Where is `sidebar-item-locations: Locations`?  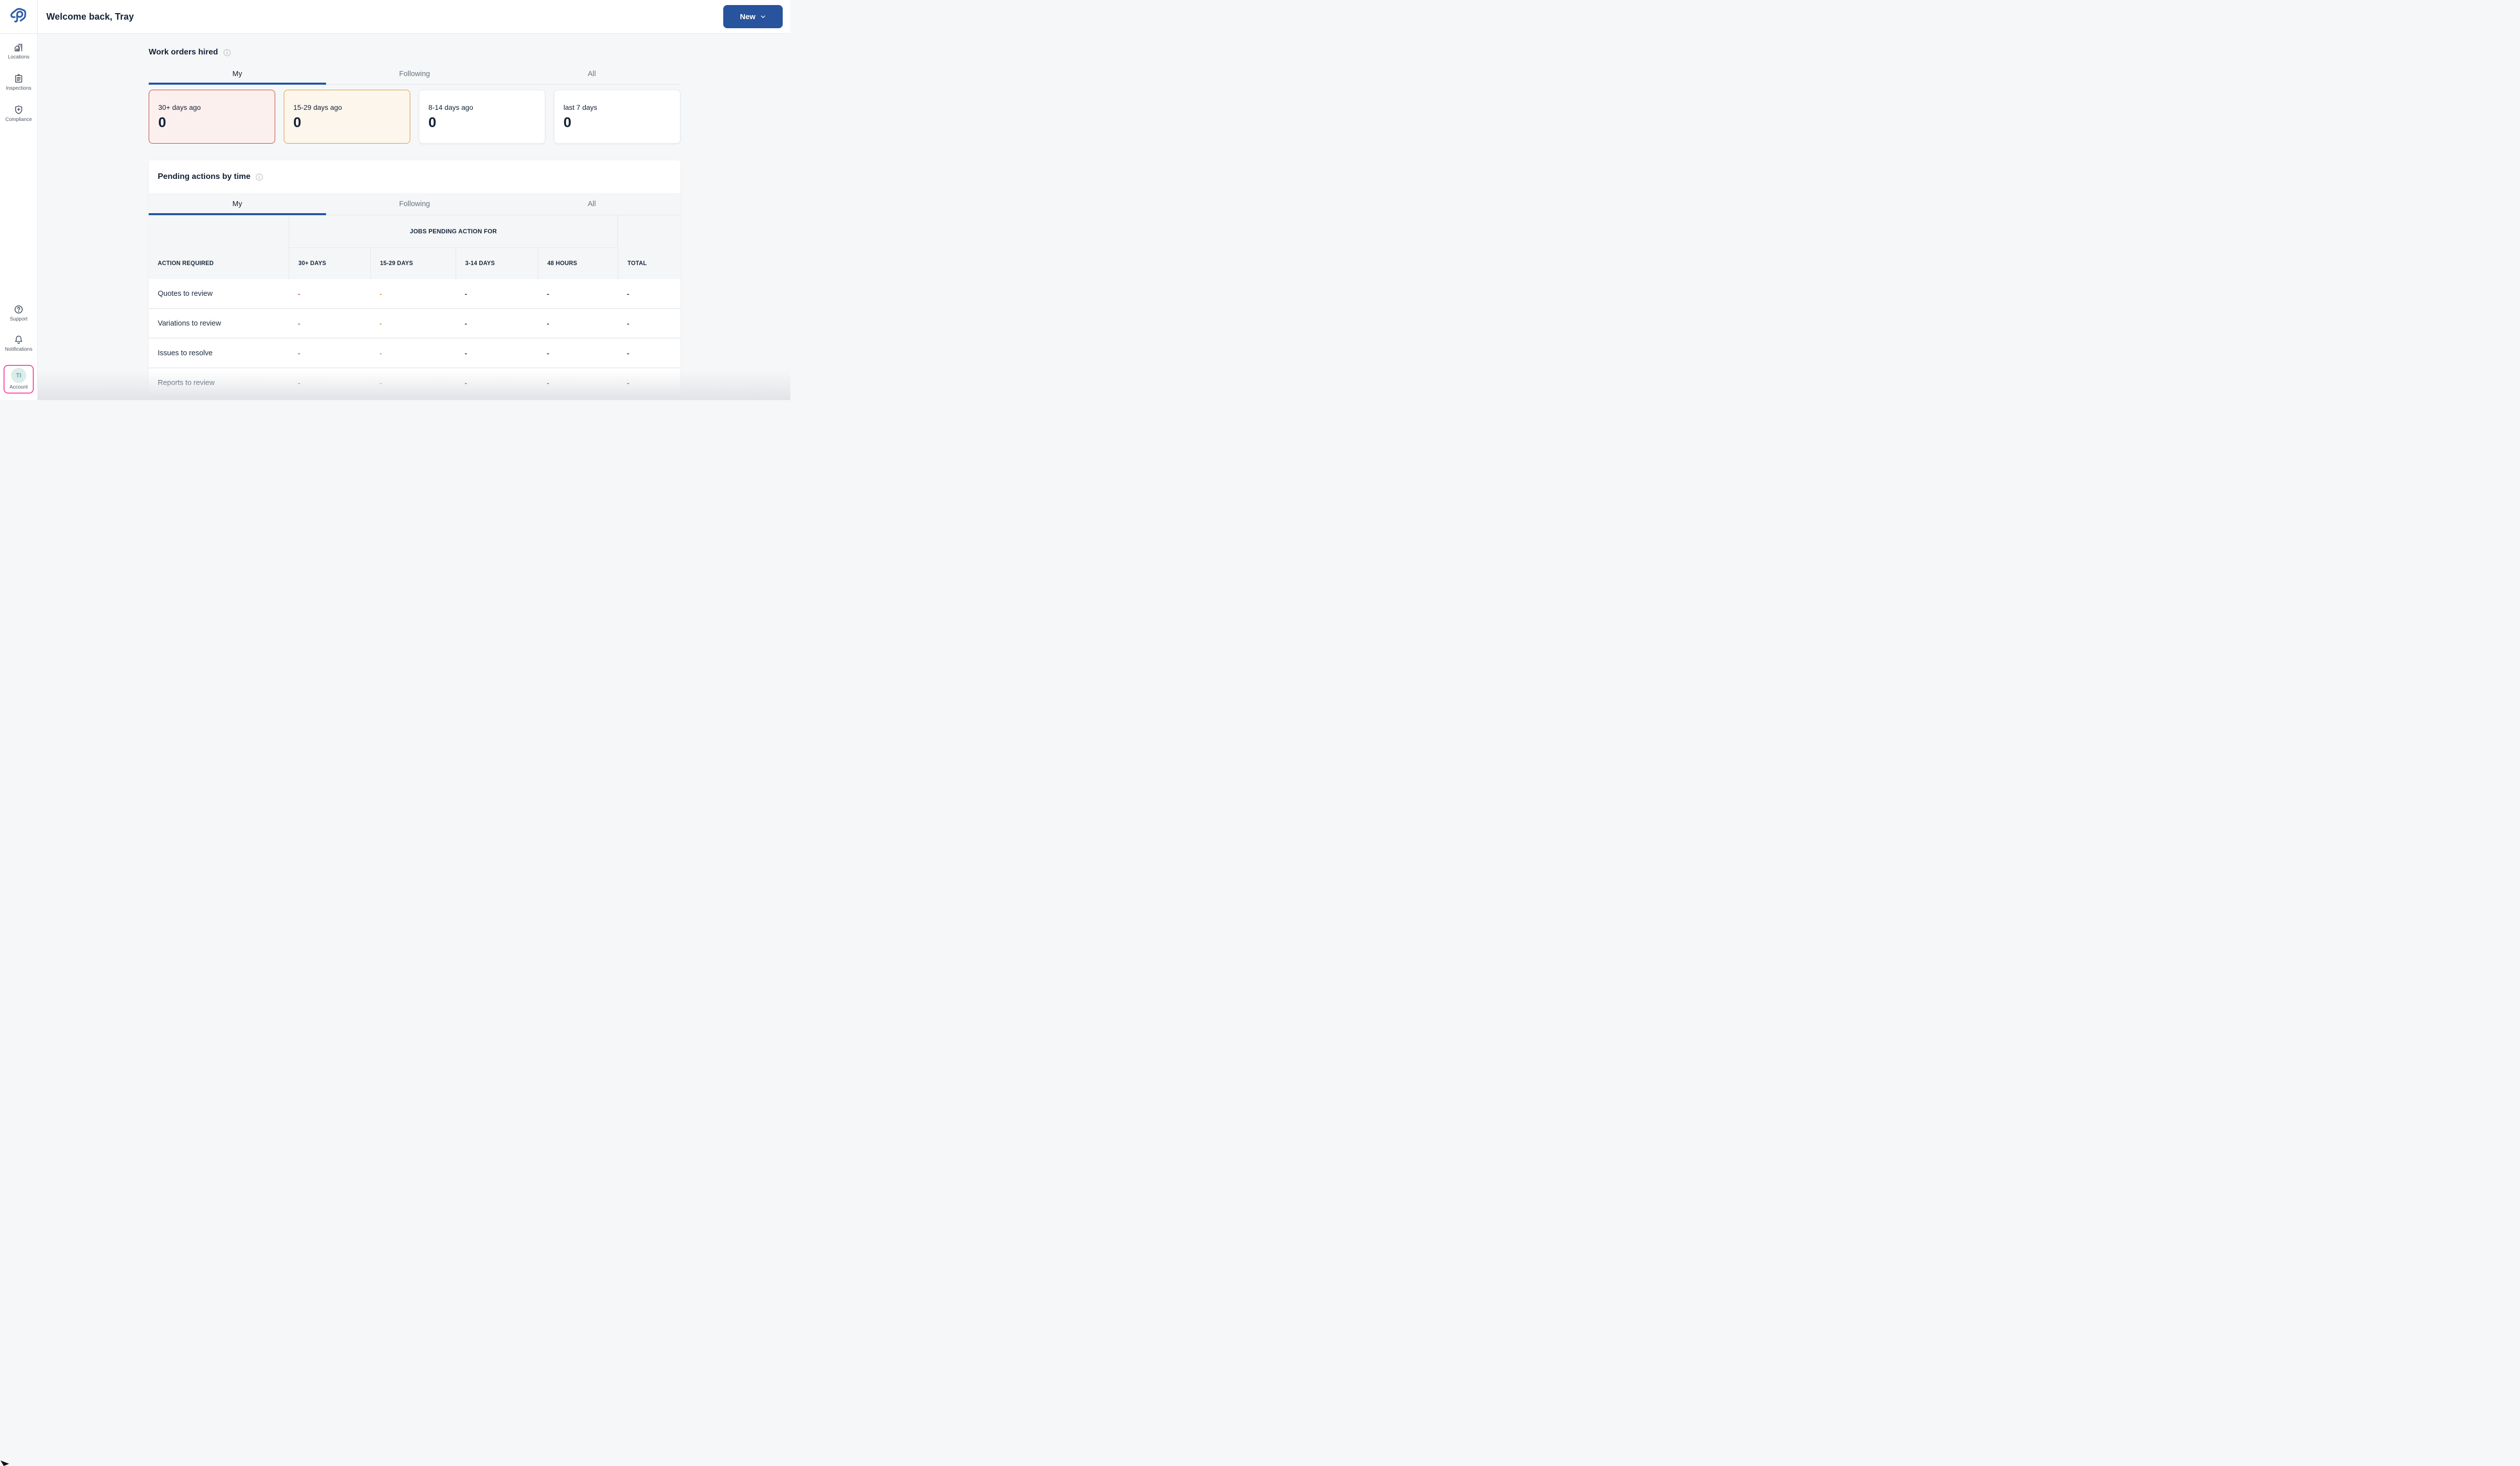
sidebar-item-locations: Locations is located at coordinates (18, 51).